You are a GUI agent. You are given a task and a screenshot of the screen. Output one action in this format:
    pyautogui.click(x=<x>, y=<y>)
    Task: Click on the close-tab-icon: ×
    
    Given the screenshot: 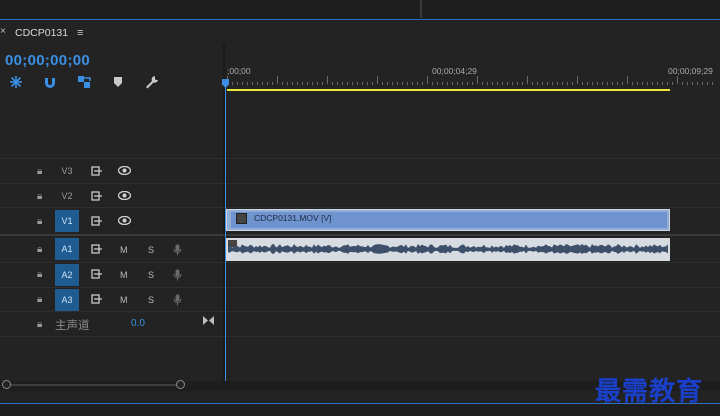 What is the action you would take?
    pyautogui.click(x=3, y=31)
    